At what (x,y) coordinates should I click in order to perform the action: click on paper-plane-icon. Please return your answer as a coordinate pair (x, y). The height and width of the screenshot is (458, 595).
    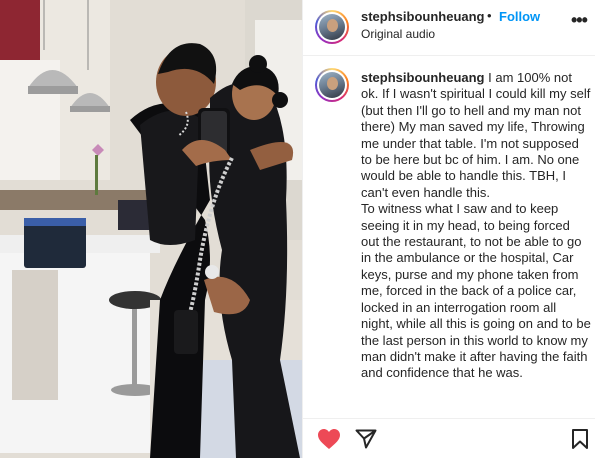
    Looking at the image, I should click on (366, 441).